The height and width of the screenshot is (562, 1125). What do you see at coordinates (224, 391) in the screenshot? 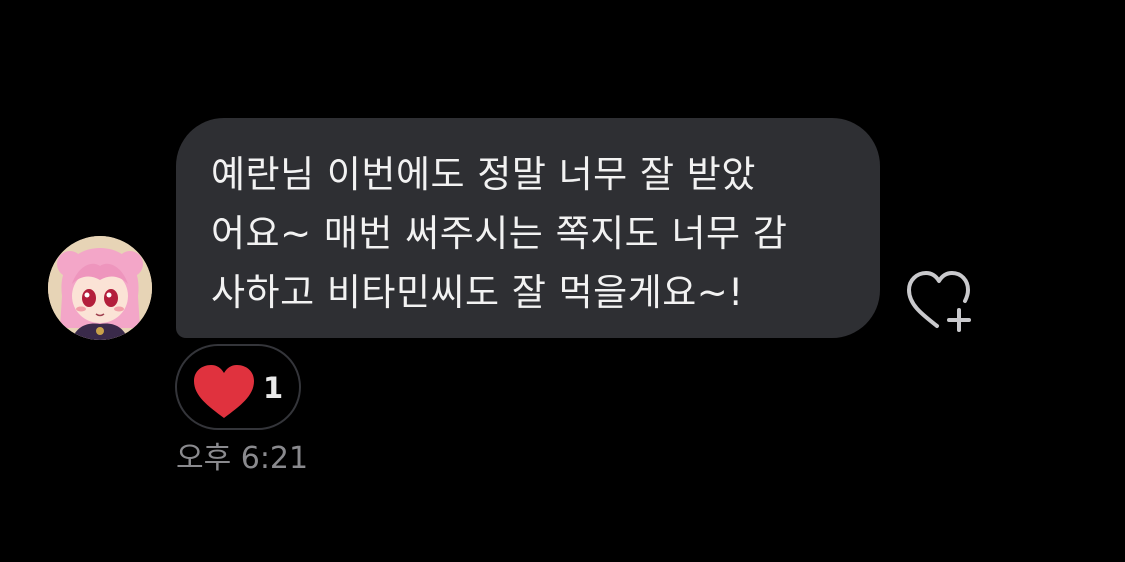
I see `heart-icon` at bounding box center [224, 391].